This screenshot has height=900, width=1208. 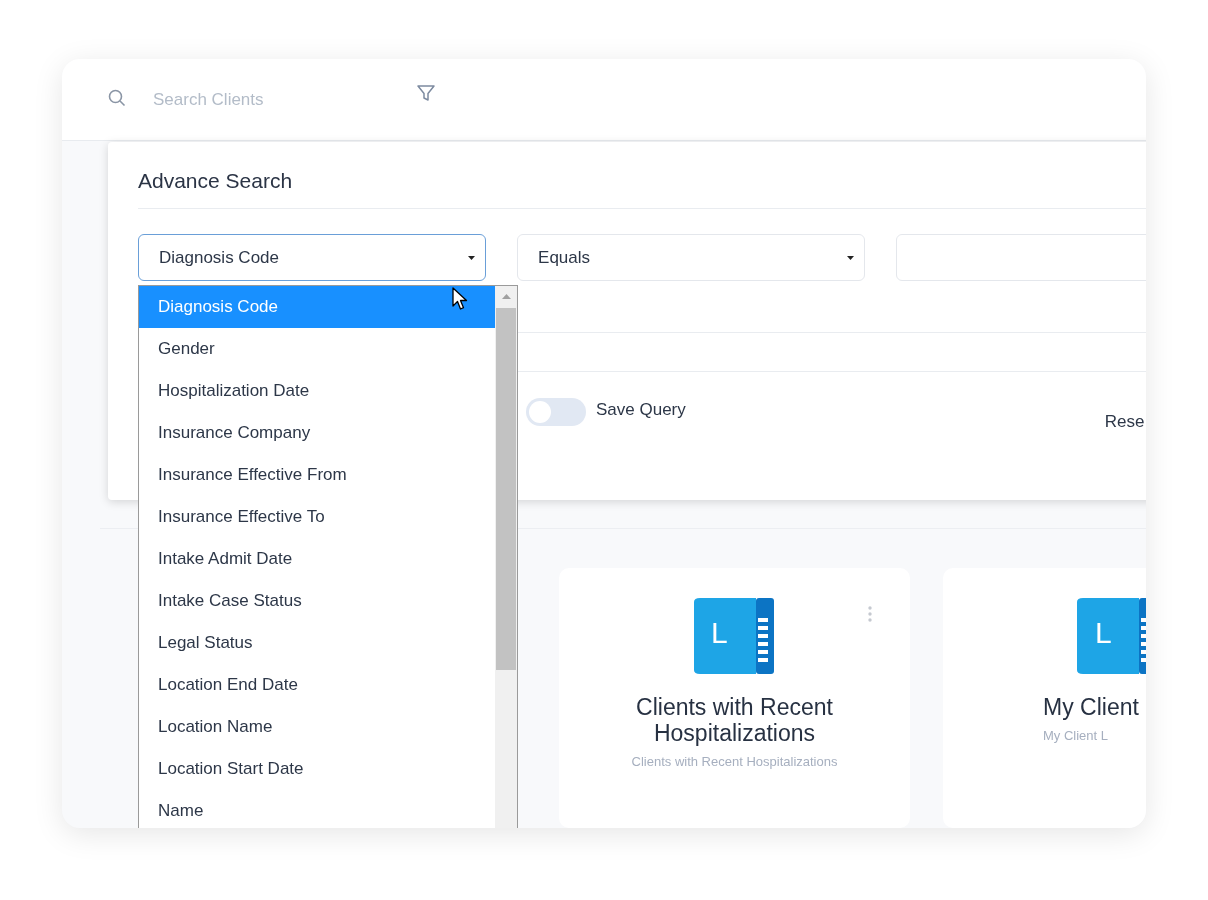 What do you see at coordinates (641, 410) in the screenshot?
I see `save-query-label: Save Query` at bounding box center [641, 410].